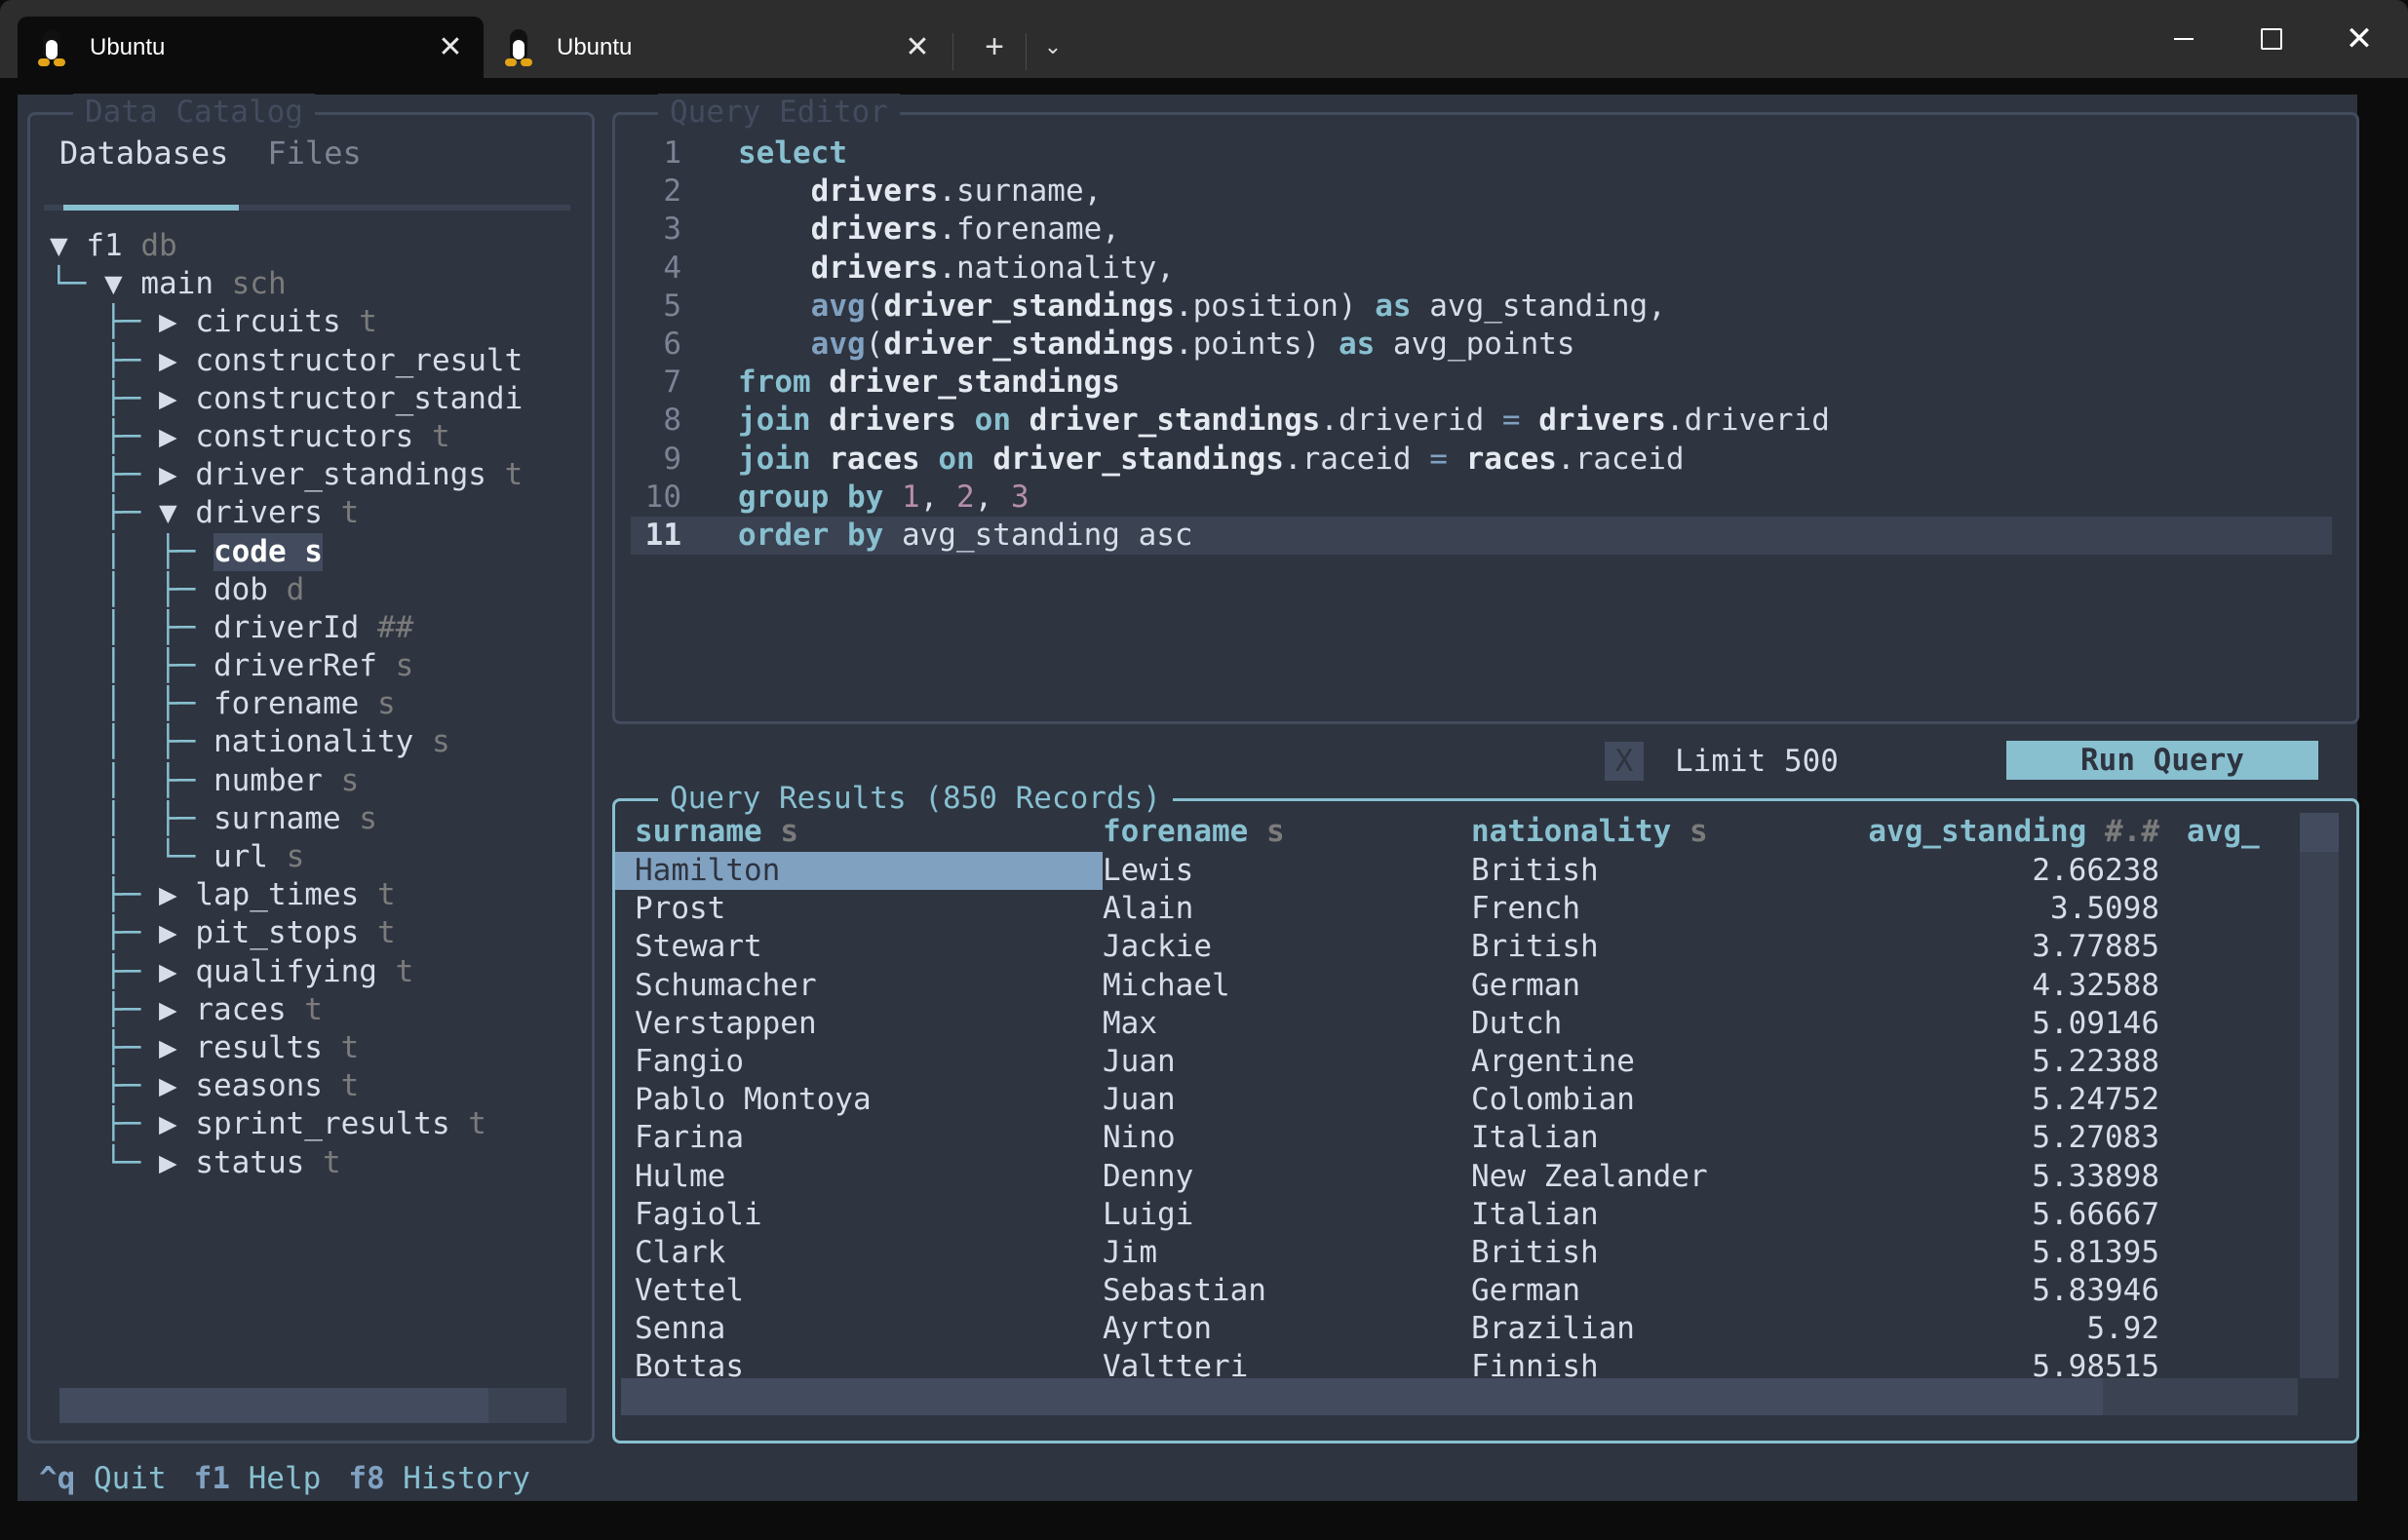 The image size is (2408, 1540). Describe the element at coordinates (286, 933) in the screenshot. I see `tree-item: ├─ ▶ pit_stops t` at that location.